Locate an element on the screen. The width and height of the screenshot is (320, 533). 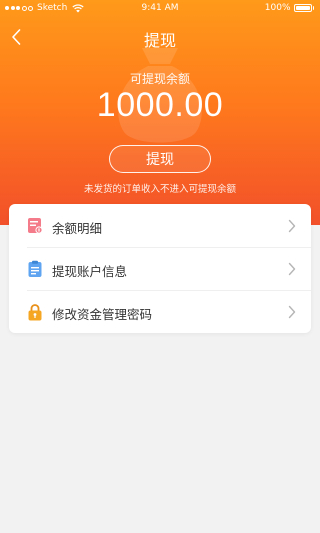
balance-detail-icon is located at coordinates (35, 226).